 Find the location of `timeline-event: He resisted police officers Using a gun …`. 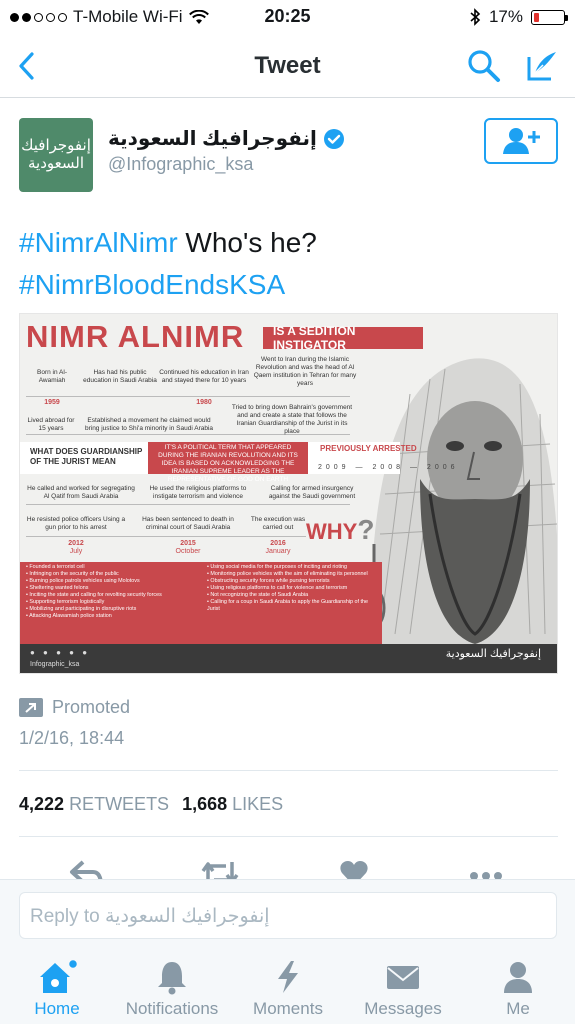

timeline-event: He resisted police officers Using a gun … is located at coordinates (76, 523).